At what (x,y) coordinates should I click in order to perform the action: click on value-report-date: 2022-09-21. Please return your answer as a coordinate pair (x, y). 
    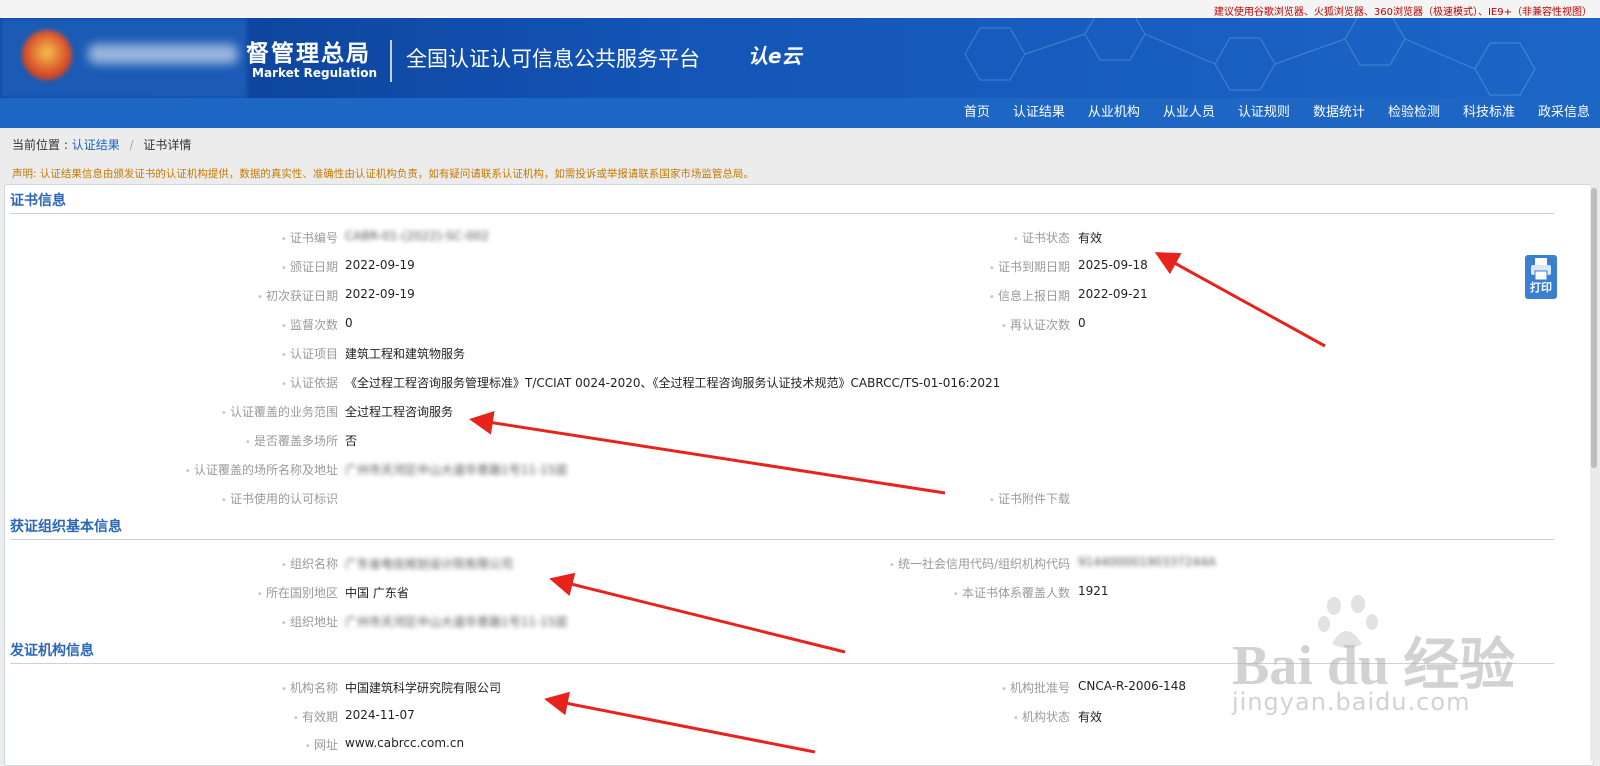
    Looking at the image, I should click on (1113, 294).